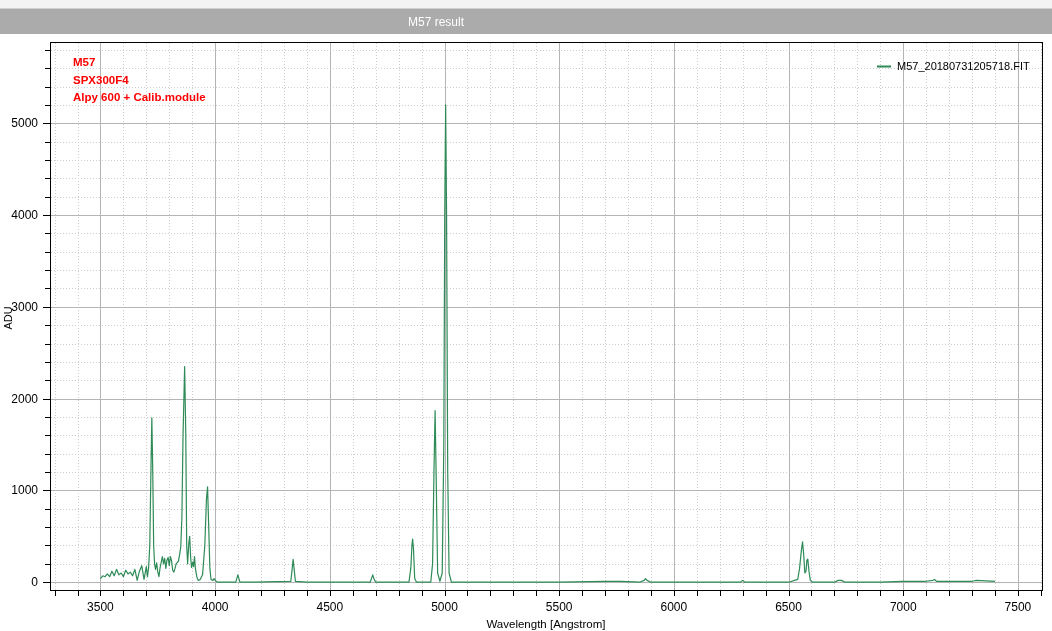  I want to click on x-tick-label: 5500, so click(559, 607).